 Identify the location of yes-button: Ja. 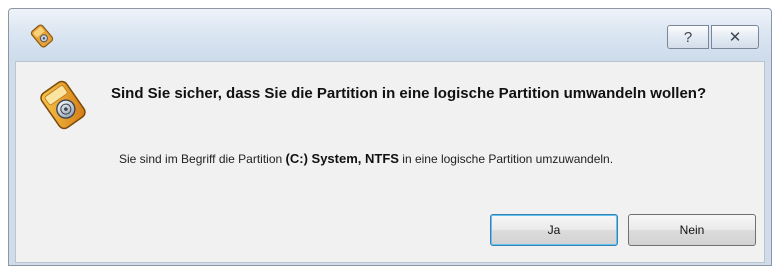
(554, 230).